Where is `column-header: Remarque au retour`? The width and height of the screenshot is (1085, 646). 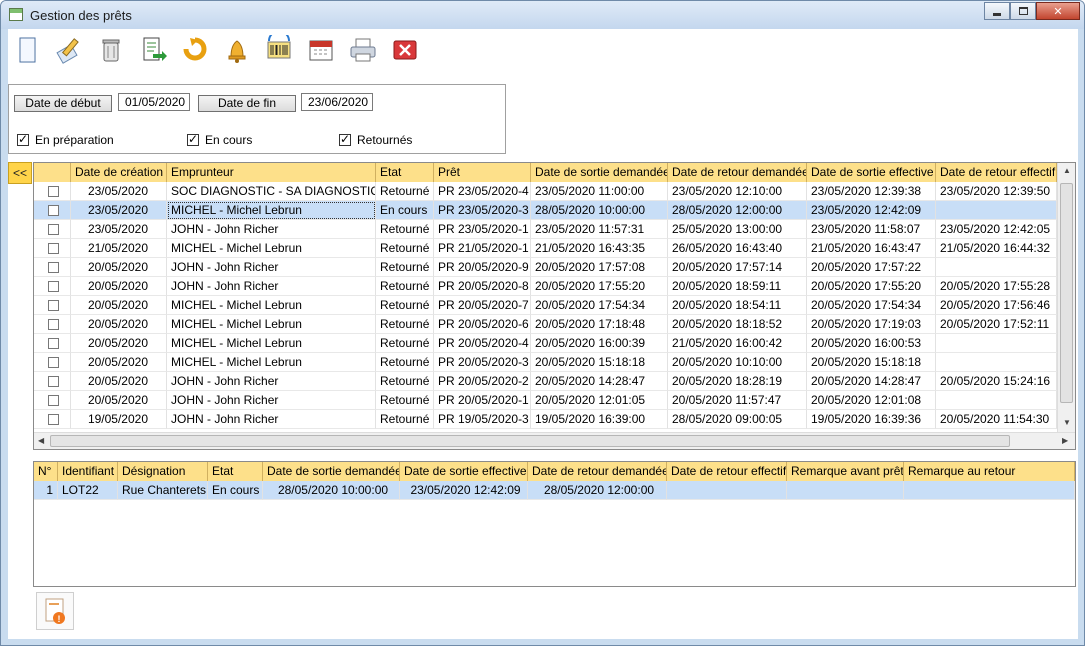
column-header: Remarque au retour is located at coordinates (989, 471).